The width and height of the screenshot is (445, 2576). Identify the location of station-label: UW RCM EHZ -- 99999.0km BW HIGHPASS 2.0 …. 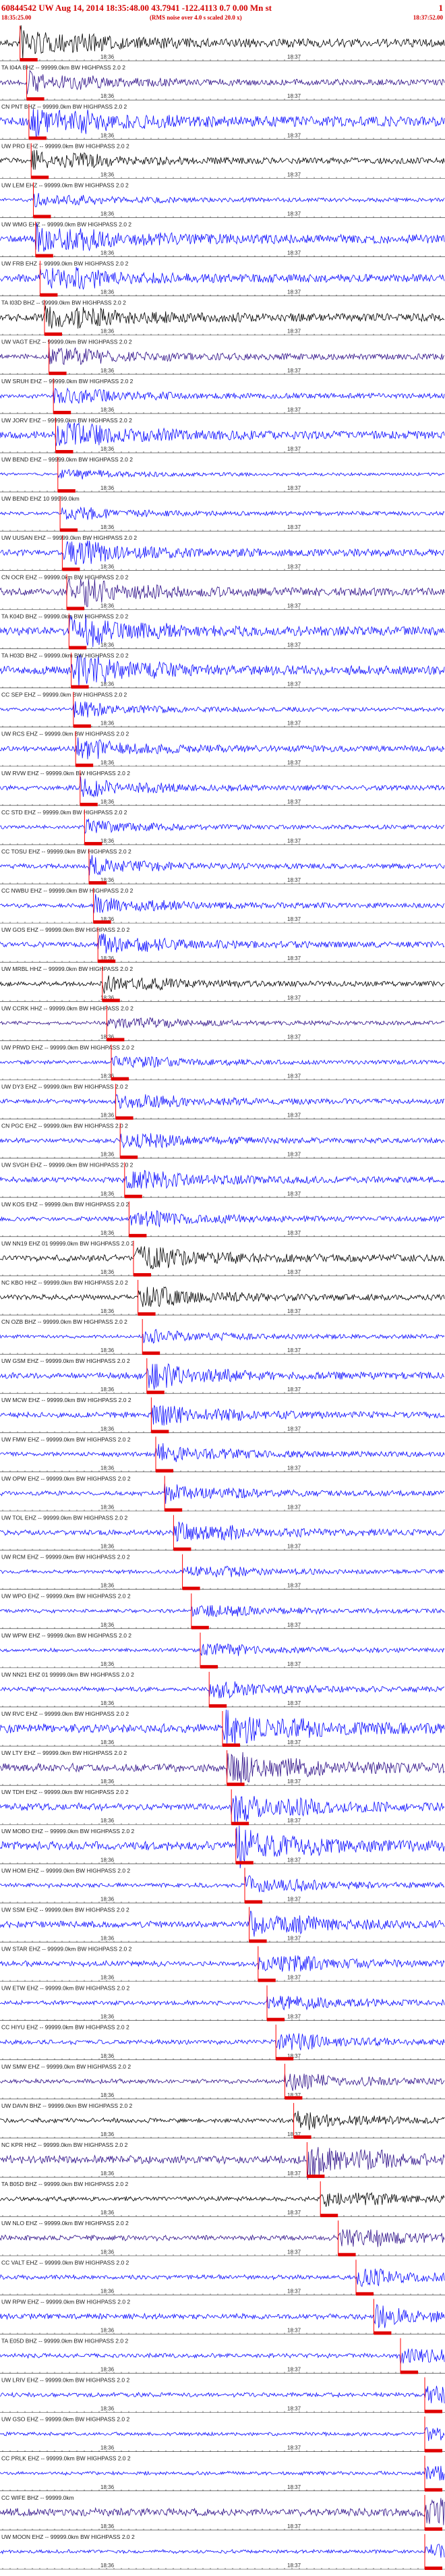
(65, 1557).